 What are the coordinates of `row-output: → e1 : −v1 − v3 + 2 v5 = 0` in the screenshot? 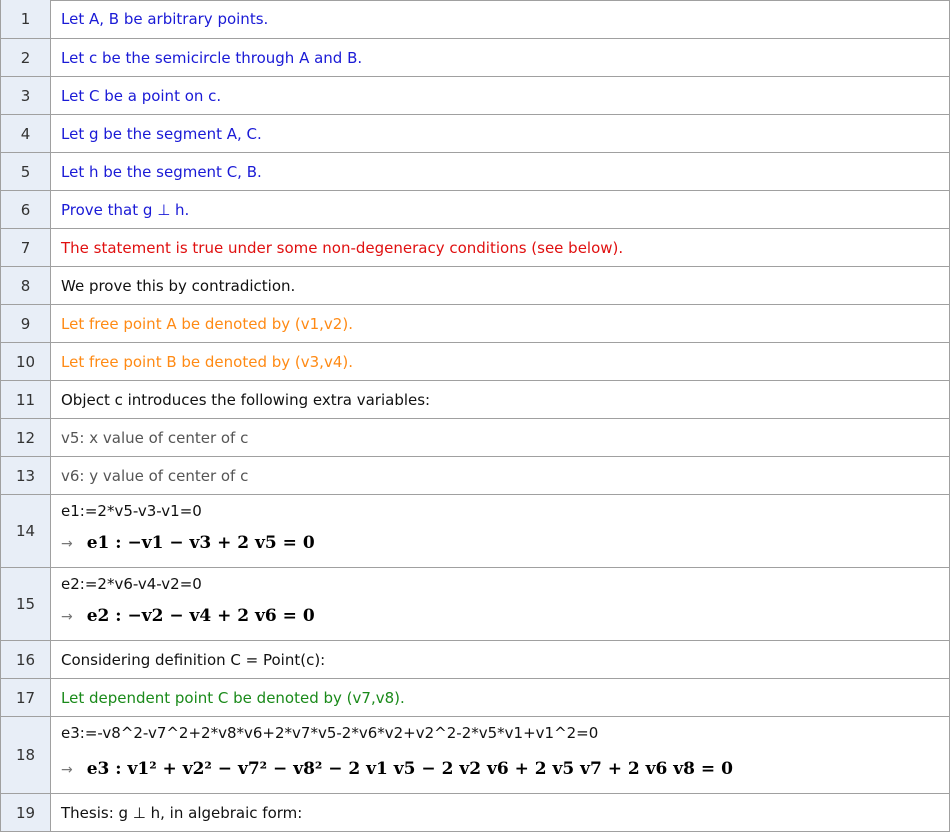 It's located at (188, 543).